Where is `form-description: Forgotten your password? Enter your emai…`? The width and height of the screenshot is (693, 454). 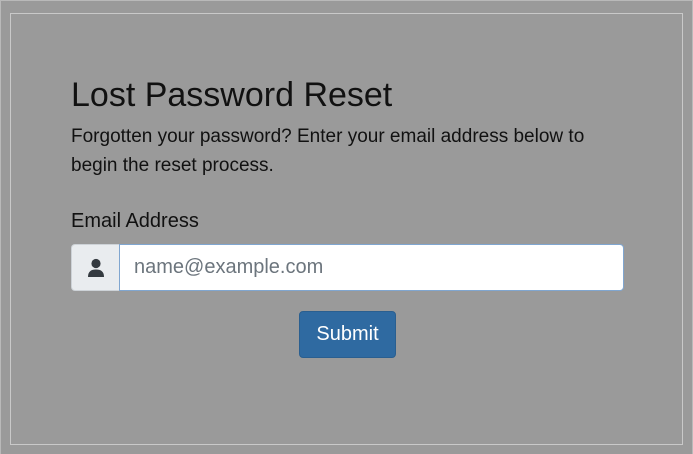
form-description: Forgotten your password? Enter your emai… is located at coordinates (328, 151).